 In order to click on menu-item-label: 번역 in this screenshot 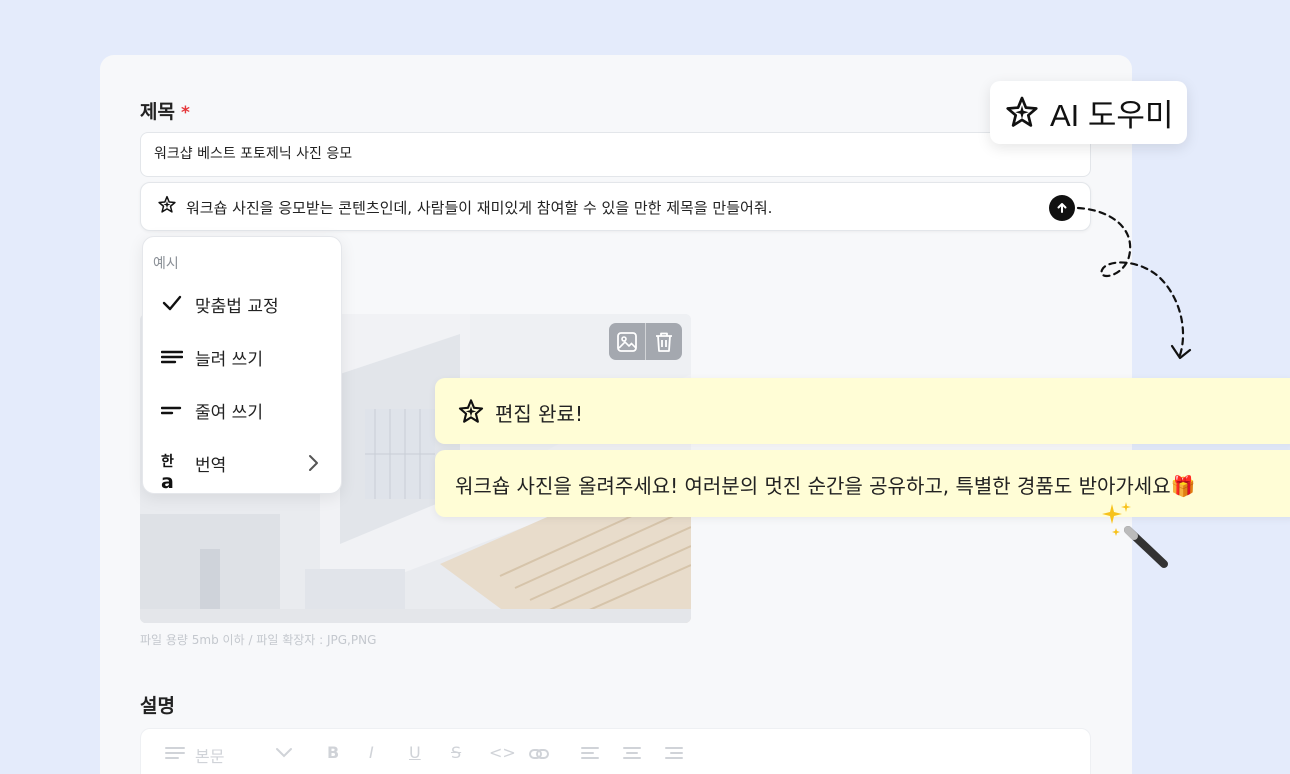, I will do `click(211, 466)`.